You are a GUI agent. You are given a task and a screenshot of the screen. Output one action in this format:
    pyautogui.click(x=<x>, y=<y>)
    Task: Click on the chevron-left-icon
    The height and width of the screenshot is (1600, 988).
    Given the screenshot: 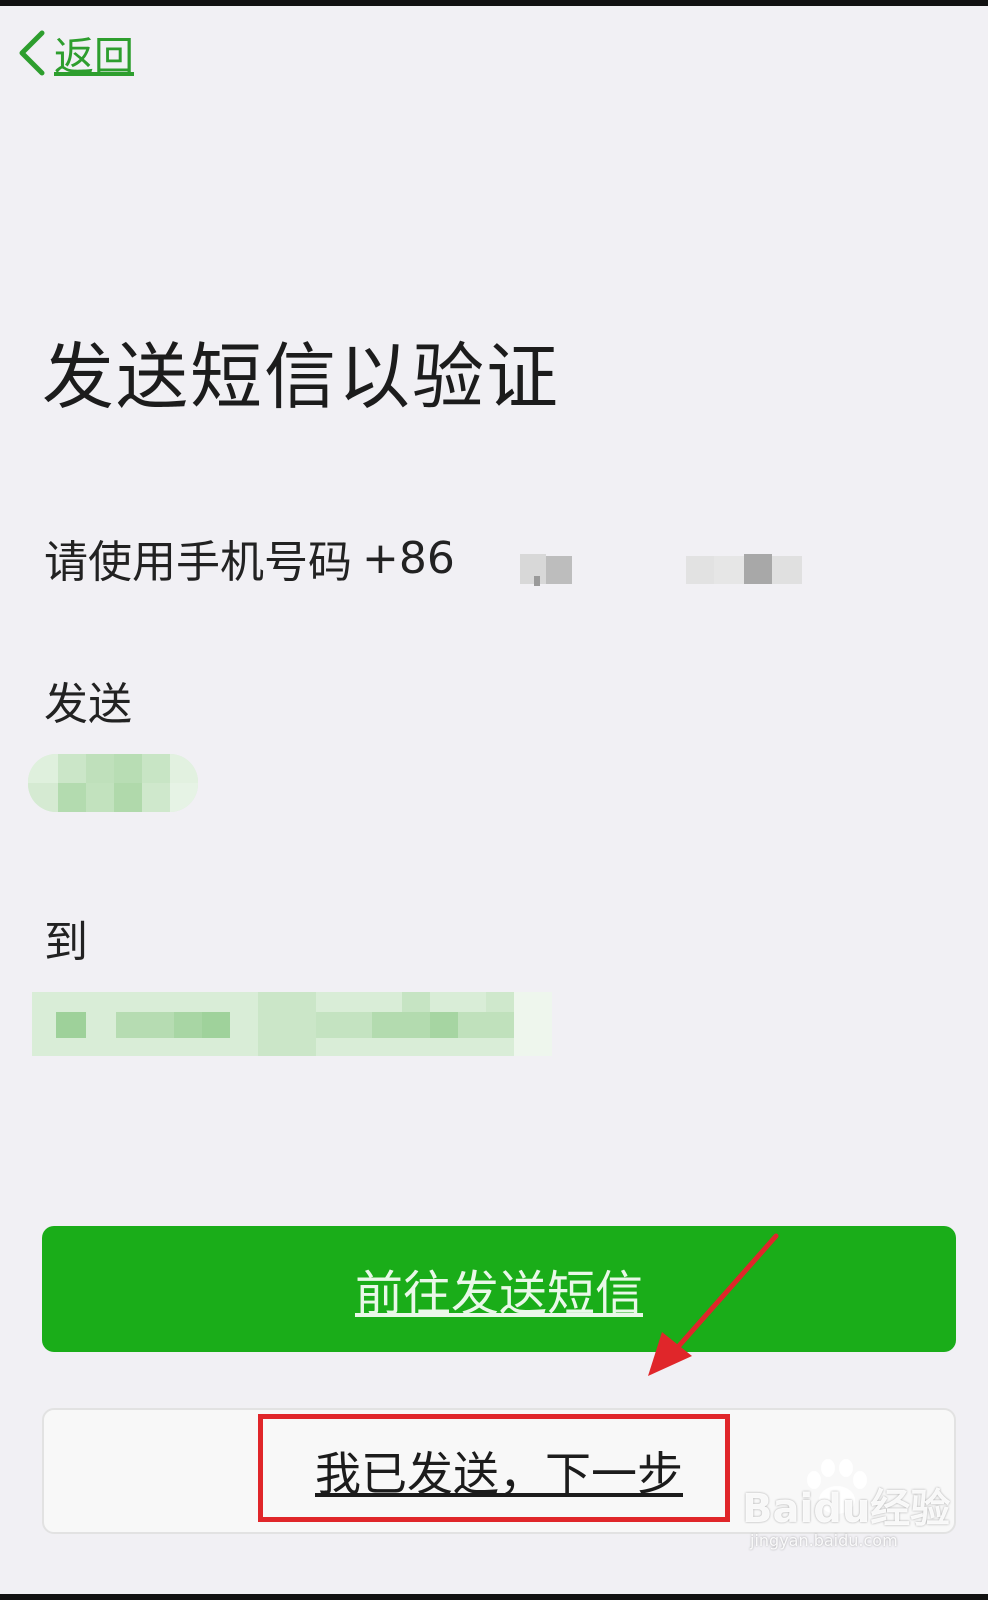 What is the action you would take?
    pyautogui.click(x=32, y=53)
    